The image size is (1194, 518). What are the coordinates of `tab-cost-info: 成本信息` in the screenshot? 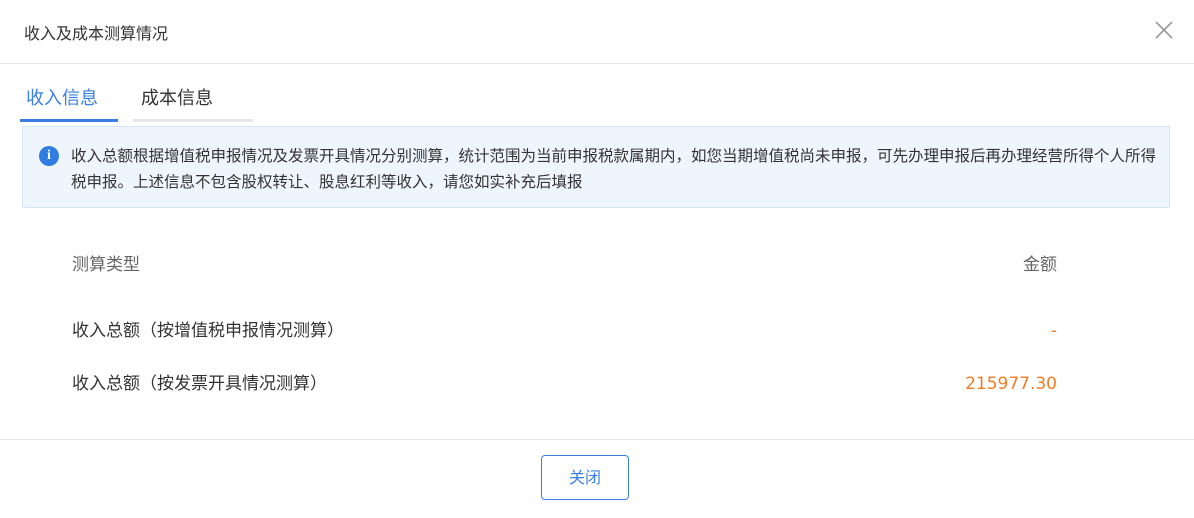 It's located at (193, 101).